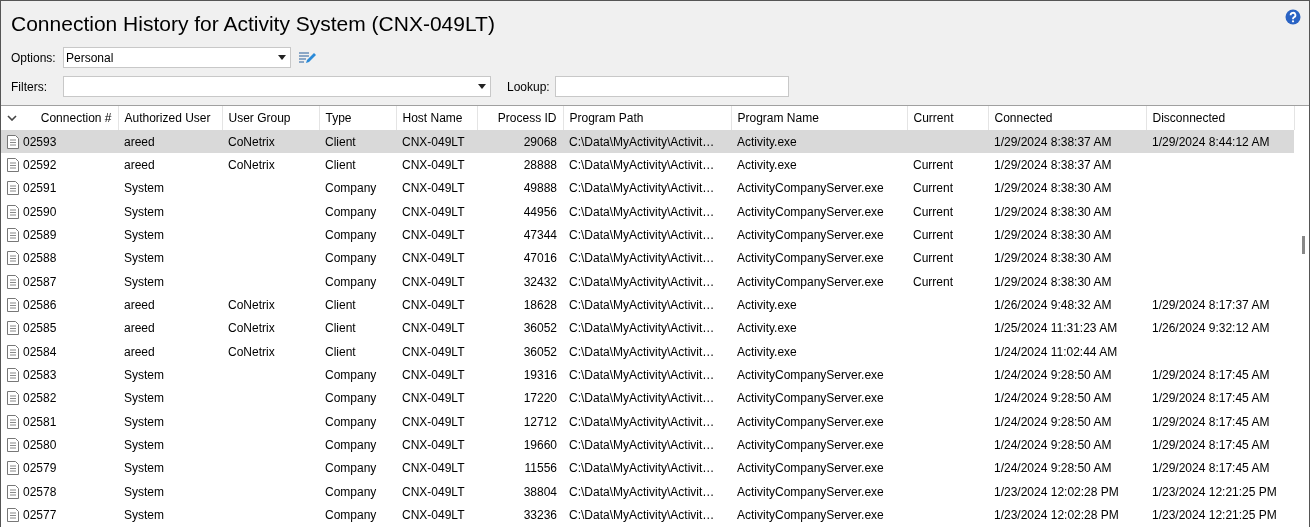 The image size is (1310, 527). Describe the element at coordinates (540, 306) in the screenshot. I see `table-cell-text: 18628` at that location.